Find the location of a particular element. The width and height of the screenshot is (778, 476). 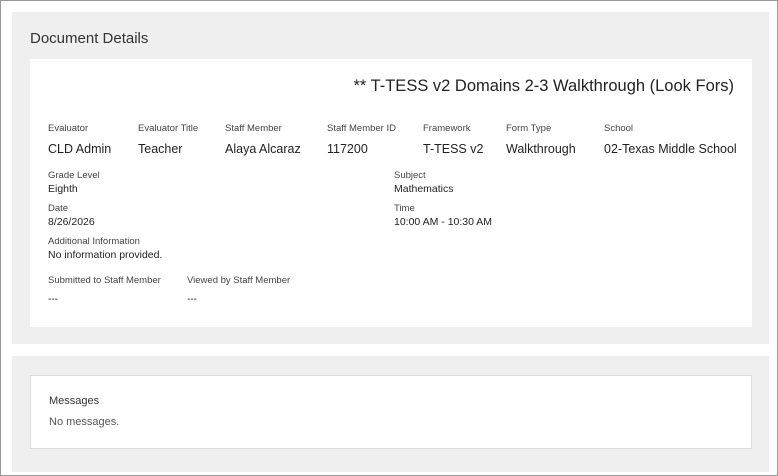

field-date: Date 8/26/2026 is located at coordinates (71, 215).